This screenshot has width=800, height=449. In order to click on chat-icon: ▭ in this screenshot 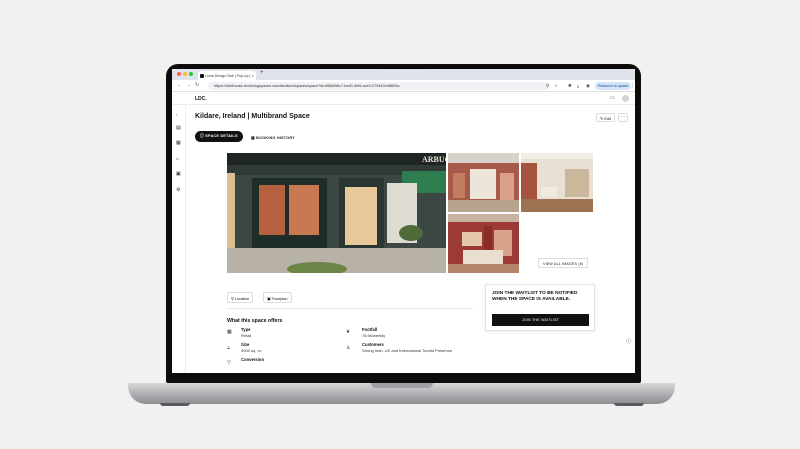, I will do `click(612, 98)`.